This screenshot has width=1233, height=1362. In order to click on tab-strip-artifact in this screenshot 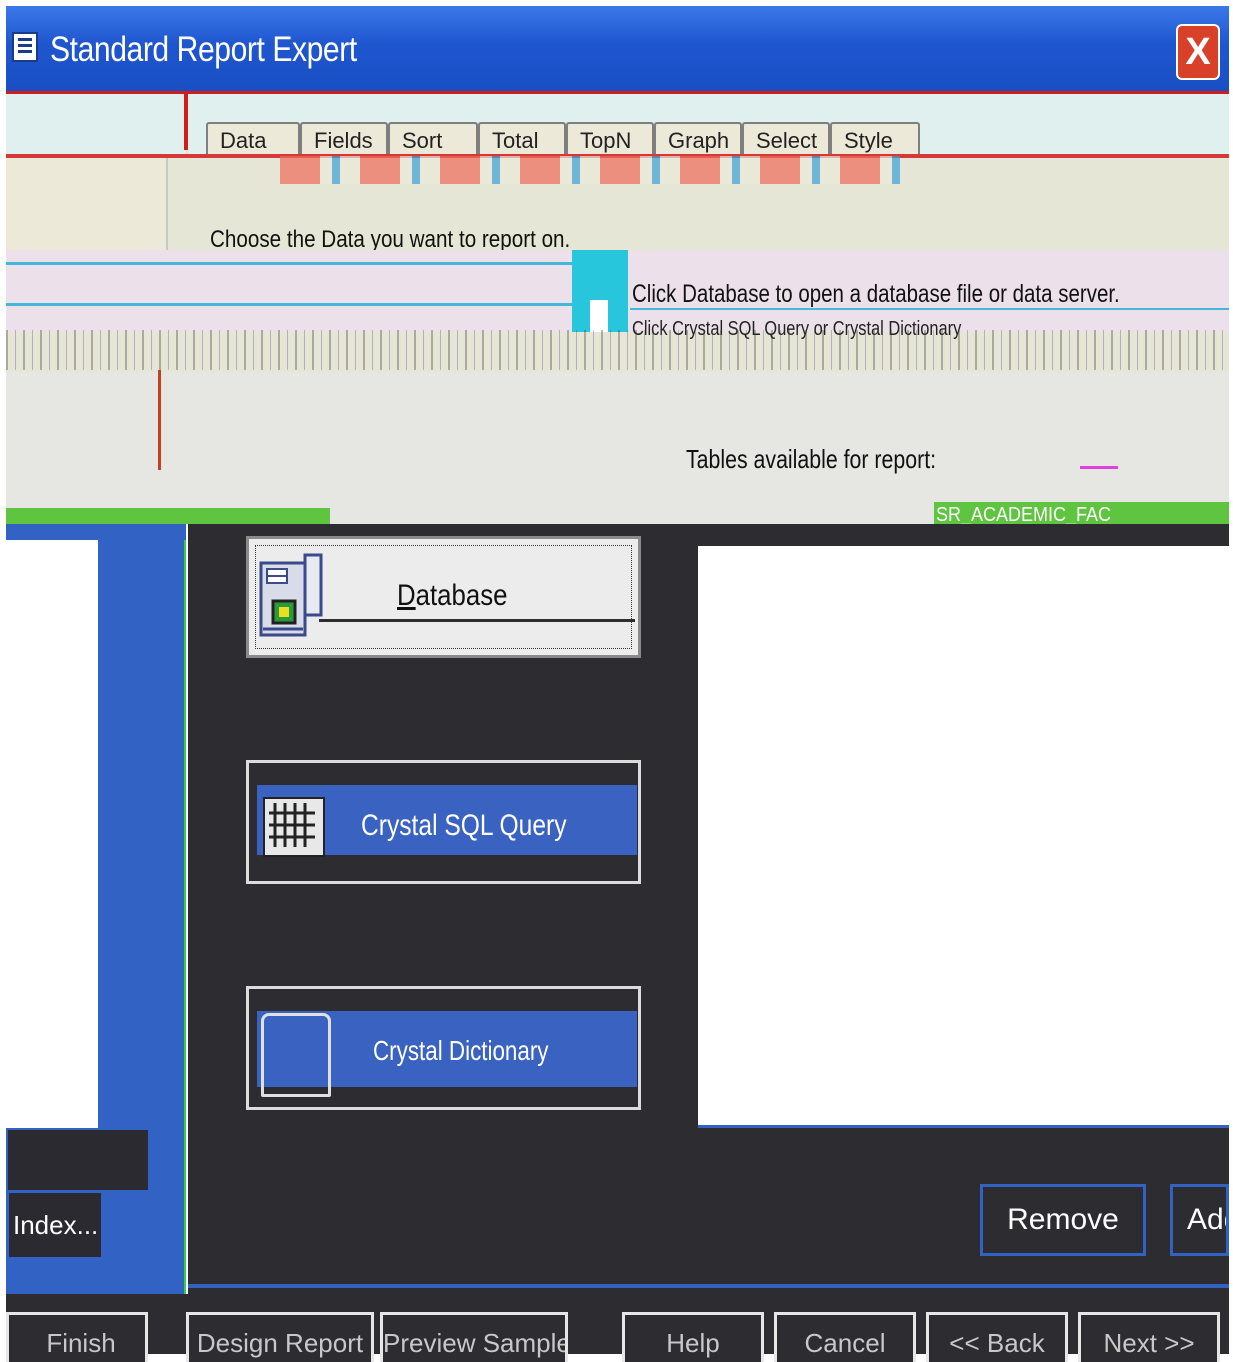, I will do `click(590, 170)`.